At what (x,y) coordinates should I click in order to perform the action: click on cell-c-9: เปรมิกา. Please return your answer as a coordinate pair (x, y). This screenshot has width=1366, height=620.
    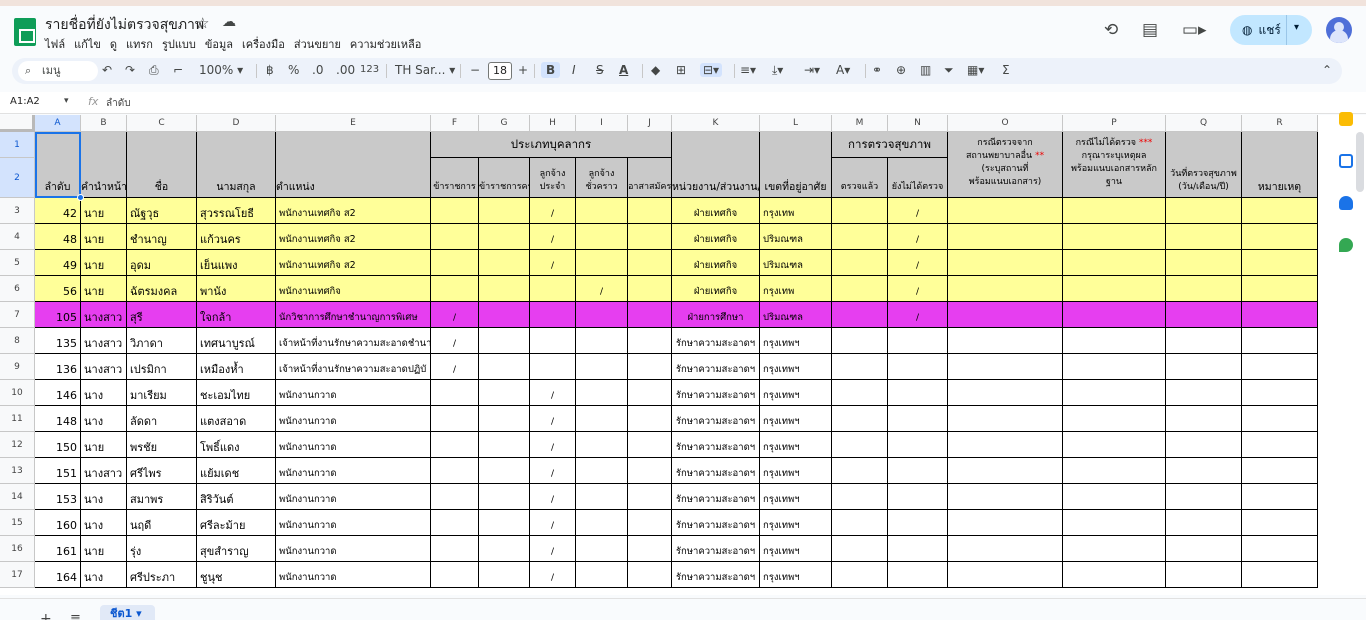
    Looking at the image, I should click on (162, 367).